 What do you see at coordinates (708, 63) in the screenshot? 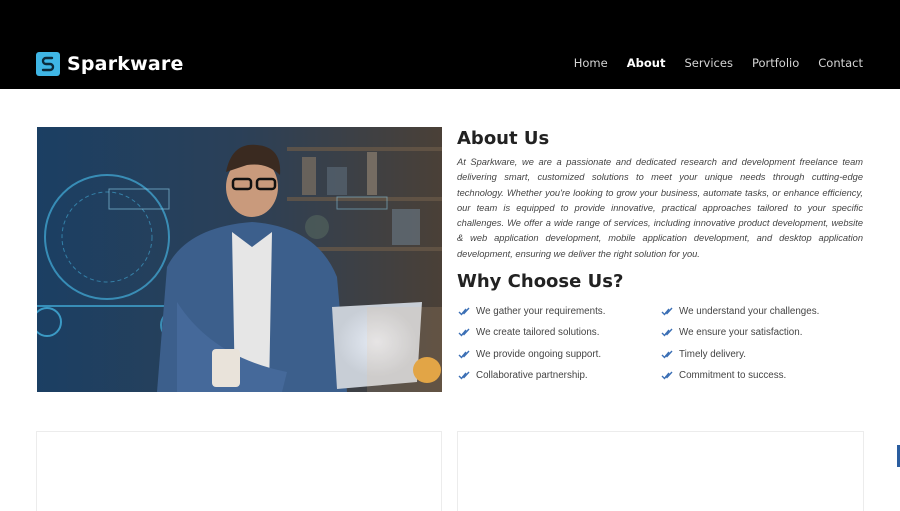
I see `nav-services: Services` at bounding box center [708, 63].